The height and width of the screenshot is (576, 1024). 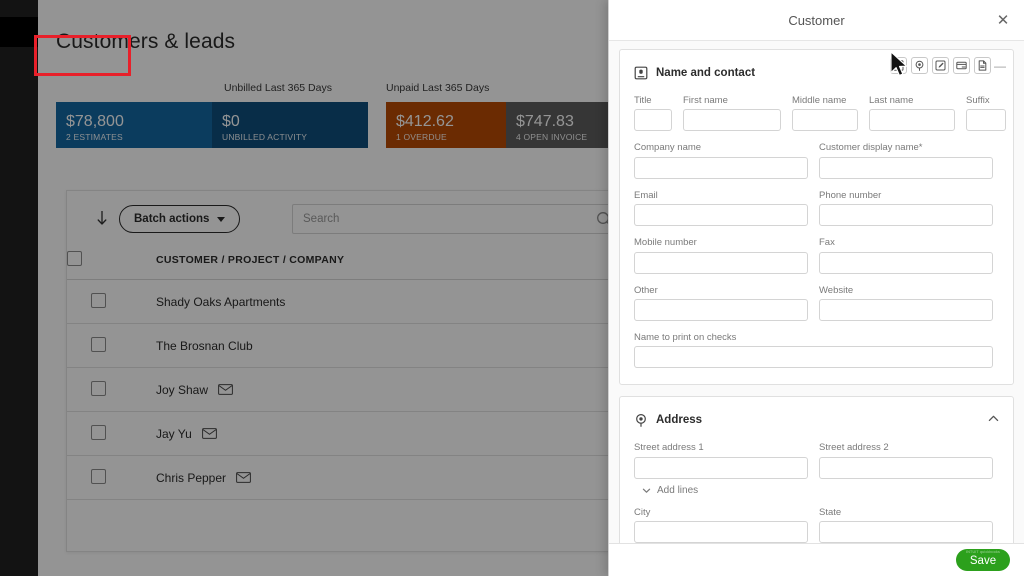 I want to click on customer-name: The Brosnan Club, so click(x=204, y=346).